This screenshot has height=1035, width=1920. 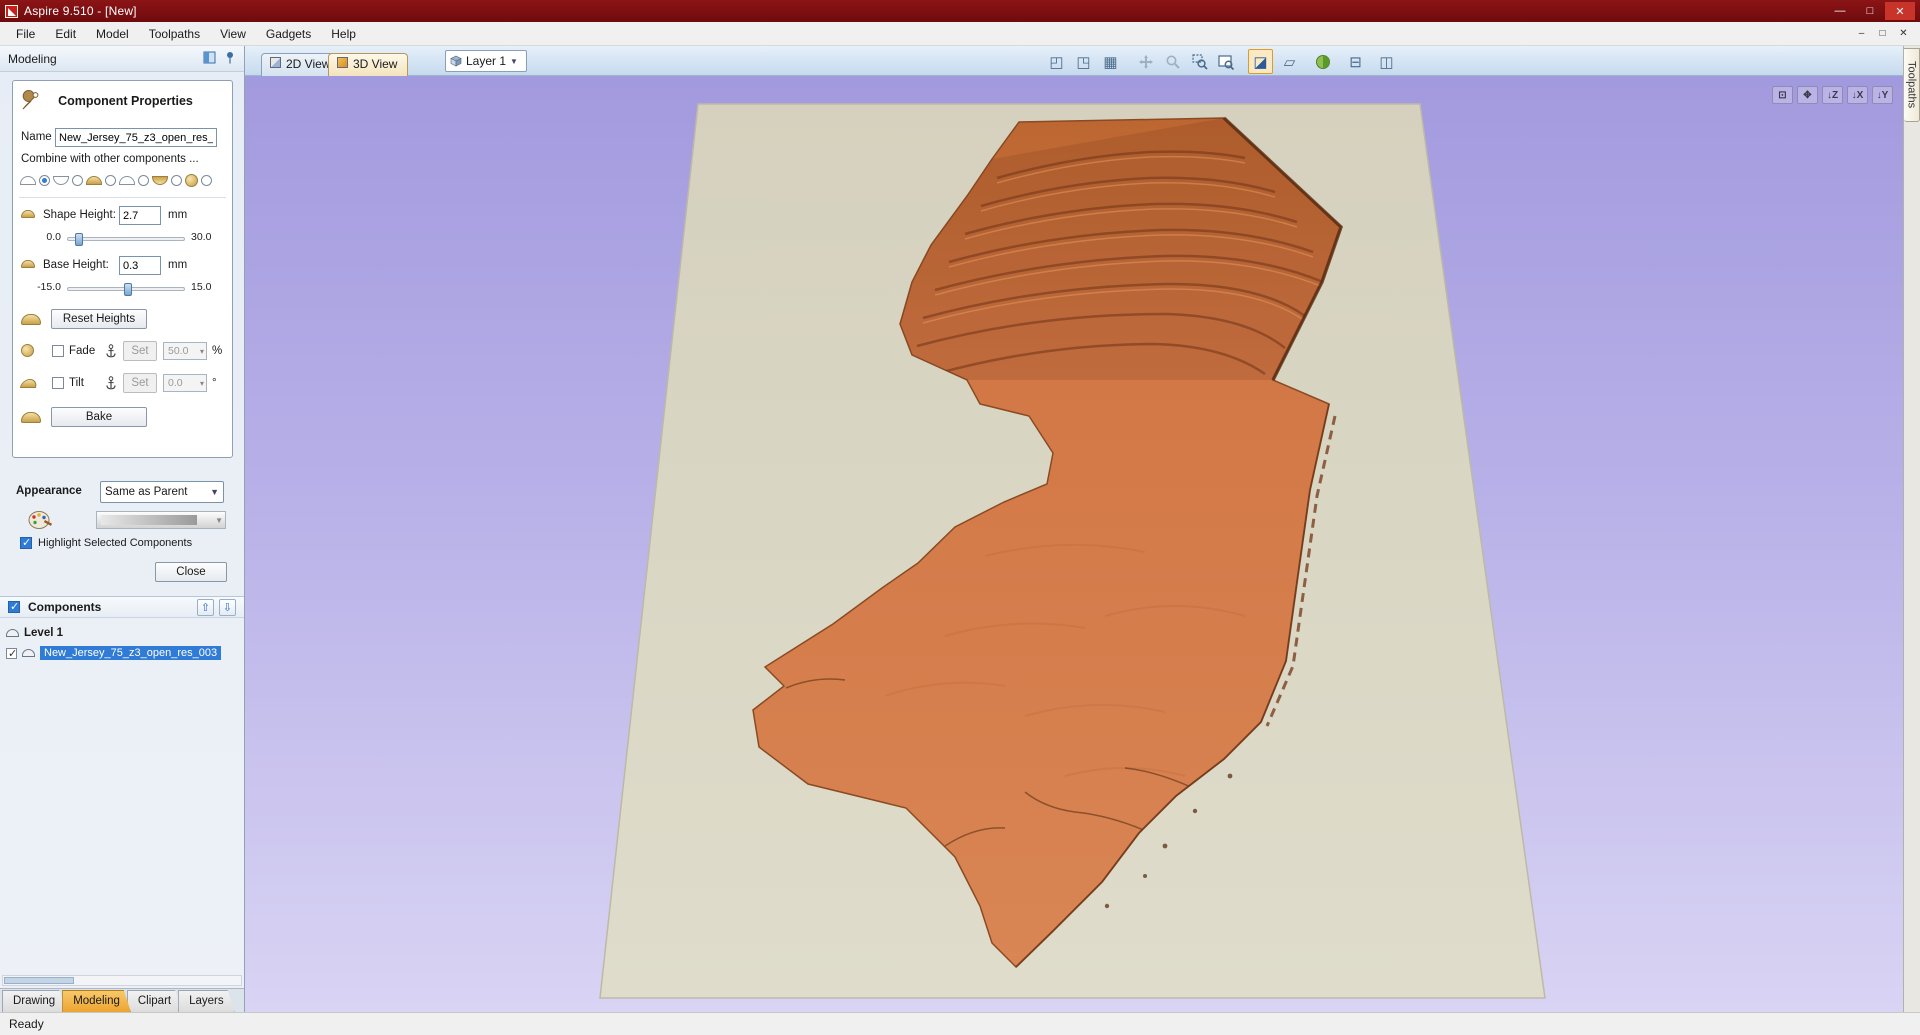 I want to click on side-y-label: Y, so click(x=1885, y=95).